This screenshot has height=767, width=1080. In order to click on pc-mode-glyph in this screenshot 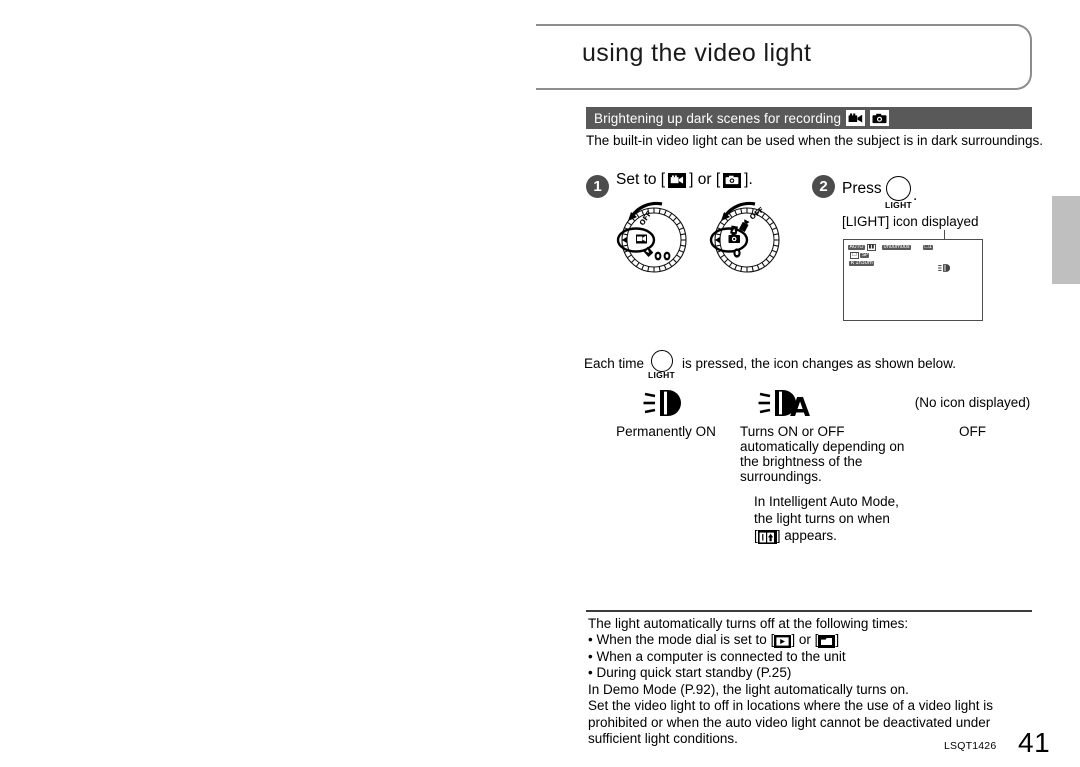, I will do `click(827, 642)`.